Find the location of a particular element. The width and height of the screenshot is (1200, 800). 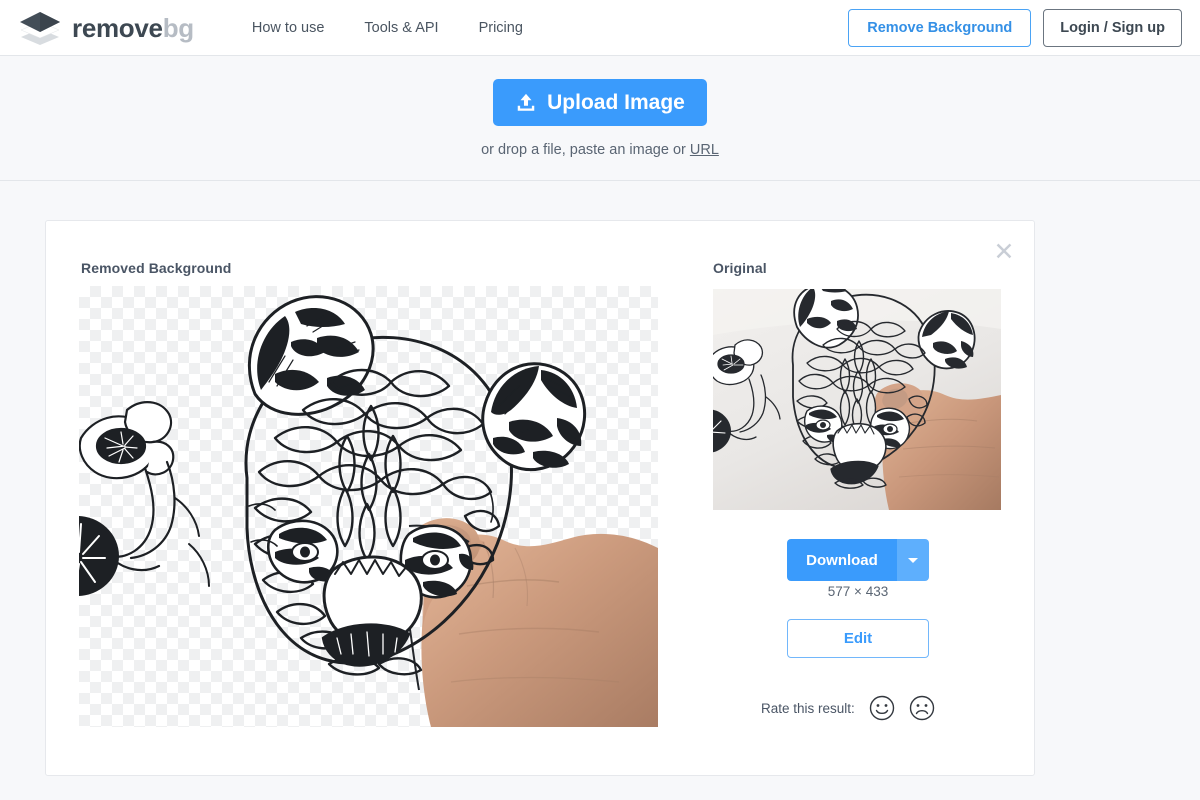

upload-image-button: Upload Image is located at coordinates (600, 102).